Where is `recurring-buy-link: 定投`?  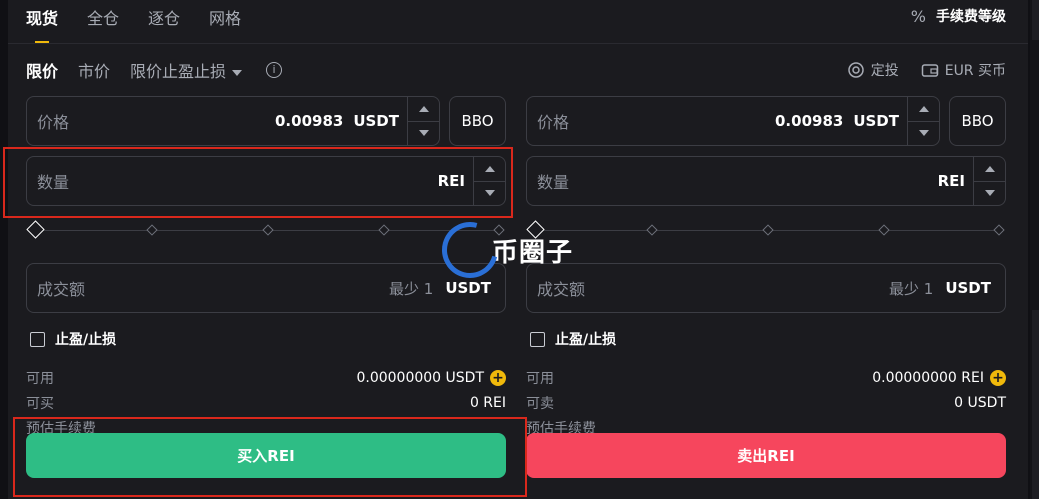 recurring-buy-link: 定投 is located at coordinates (873, 70).